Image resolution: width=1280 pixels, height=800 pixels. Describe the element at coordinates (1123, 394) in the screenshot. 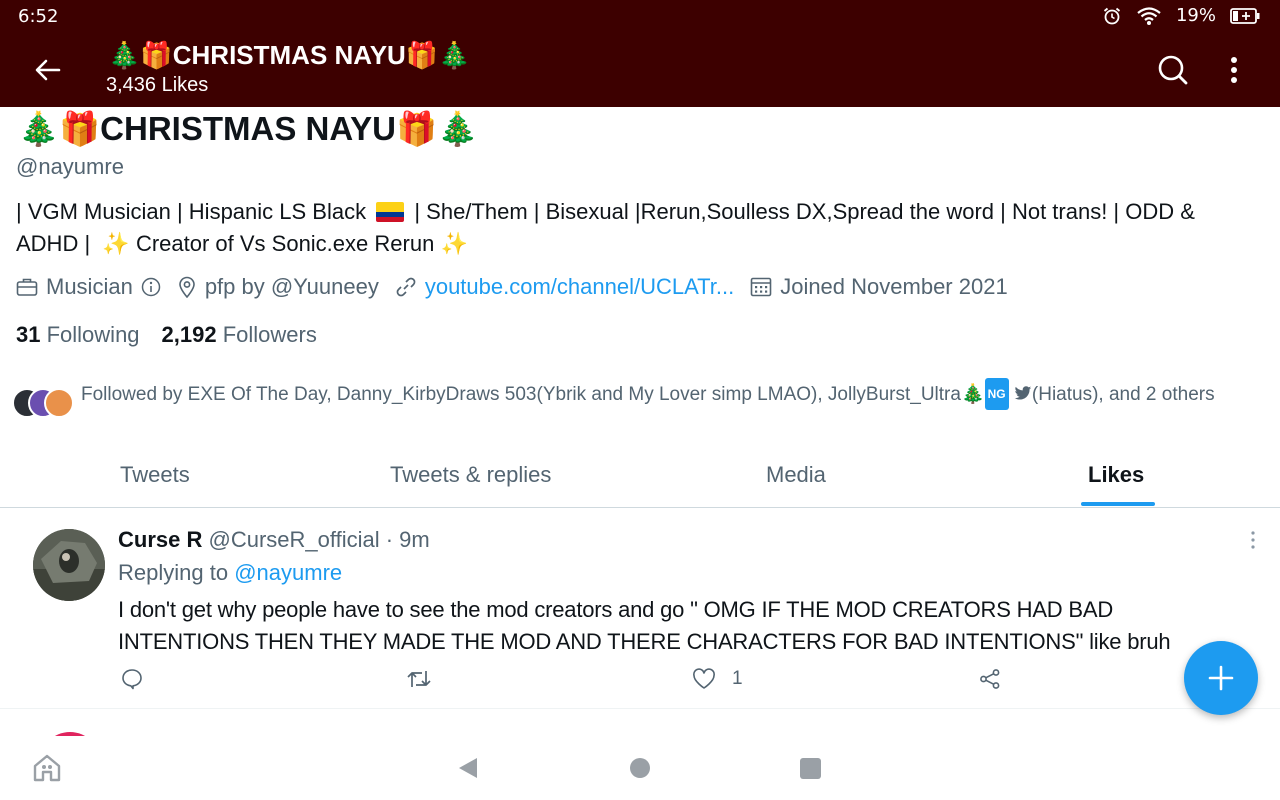

I see `followed-by-text-2: (Hiatus), and 2 others` at that location.